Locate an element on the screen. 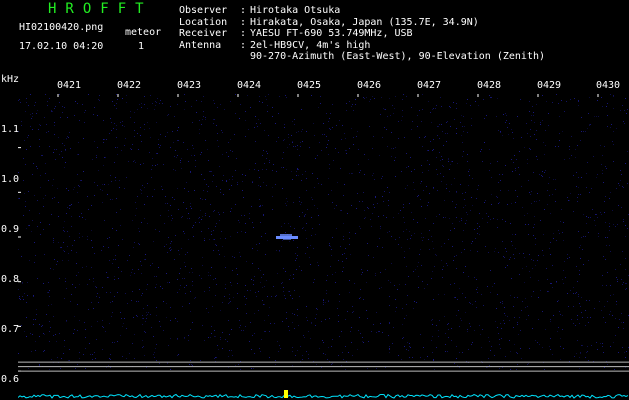 This screenshot has width=629, height=400. frequency-unit-label: kHz is located at coordinates (10, 79).